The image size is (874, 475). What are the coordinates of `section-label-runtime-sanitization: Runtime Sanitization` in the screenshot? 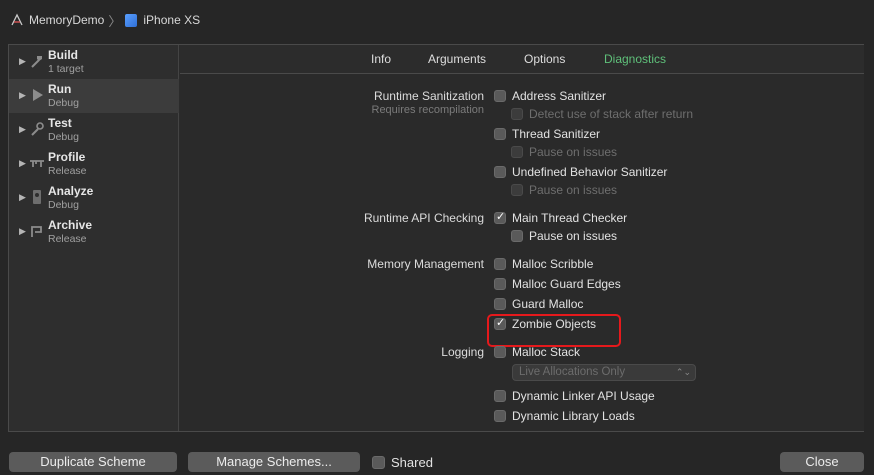 It's located at (428, 96).